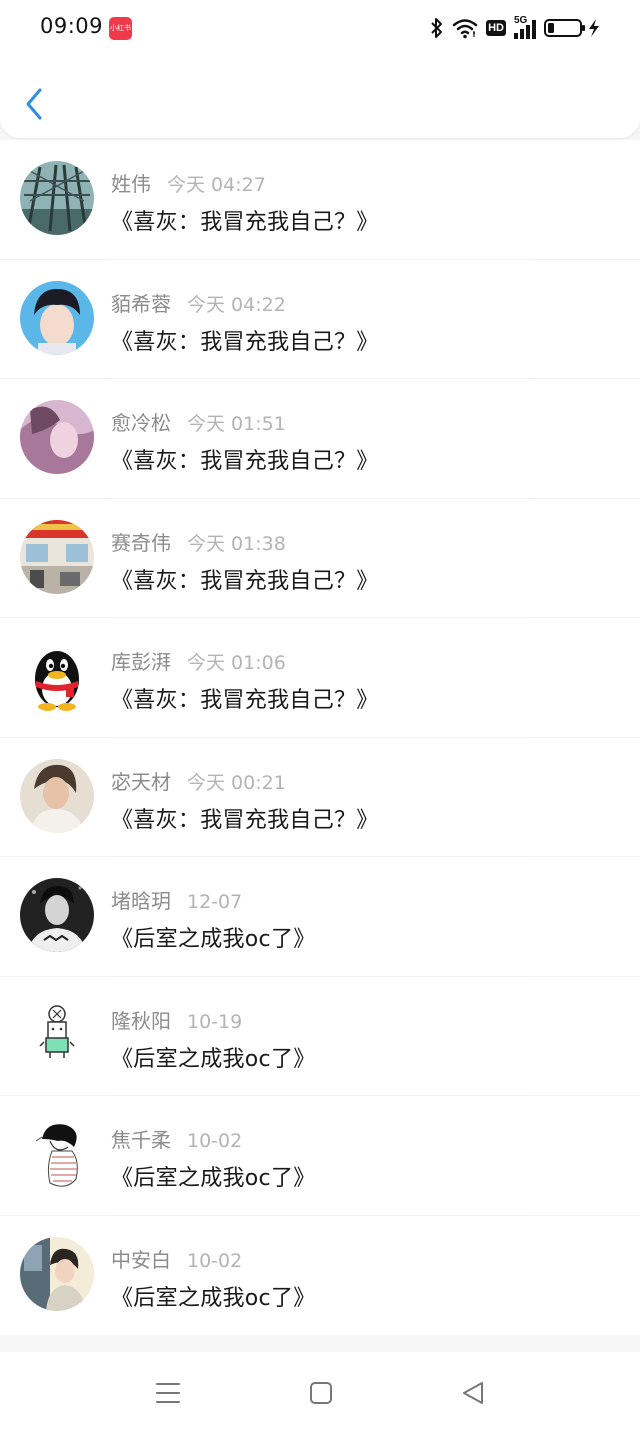 This screenshot has height=1433, width=640. I want to click on battery-charging-icon, so click(571, 28).